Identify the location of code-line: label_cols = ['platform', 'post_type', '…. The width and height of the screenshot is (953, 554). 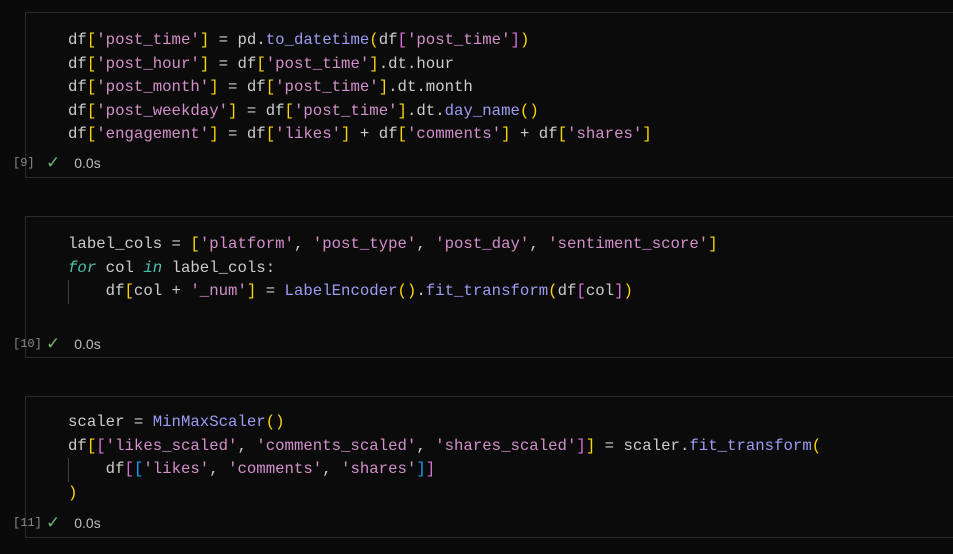
(393, 245).